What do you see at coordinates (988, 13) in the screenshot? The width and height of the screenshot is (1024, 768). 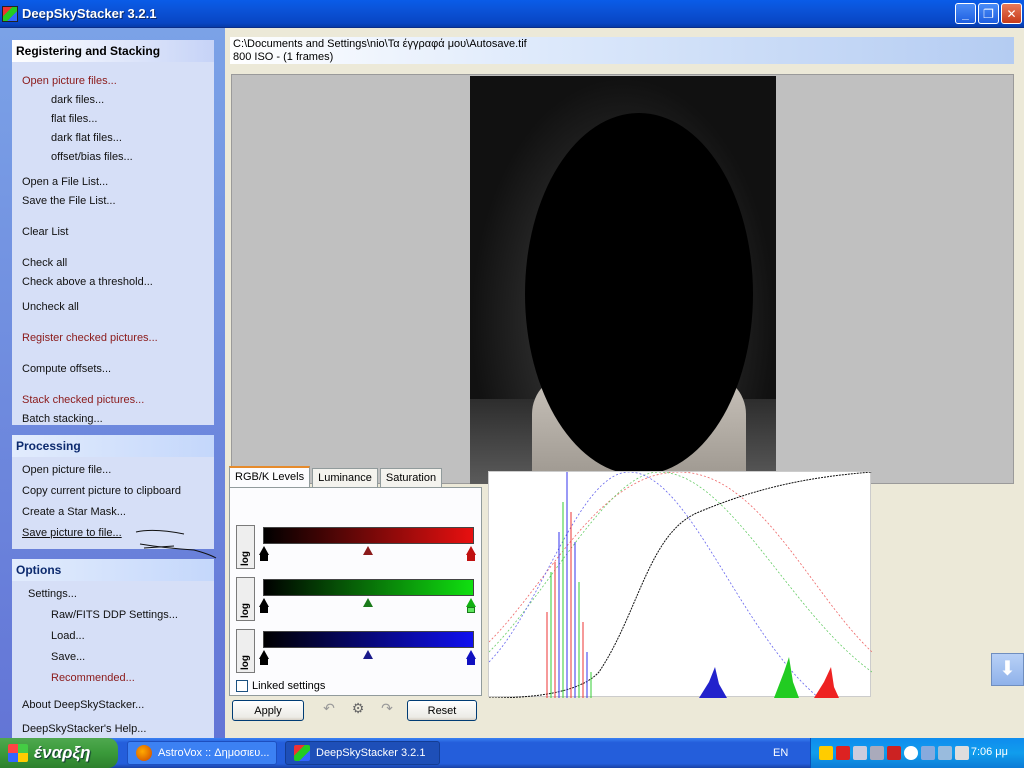 I see `maximize-button: ❐` at bounding box center [988, 13].